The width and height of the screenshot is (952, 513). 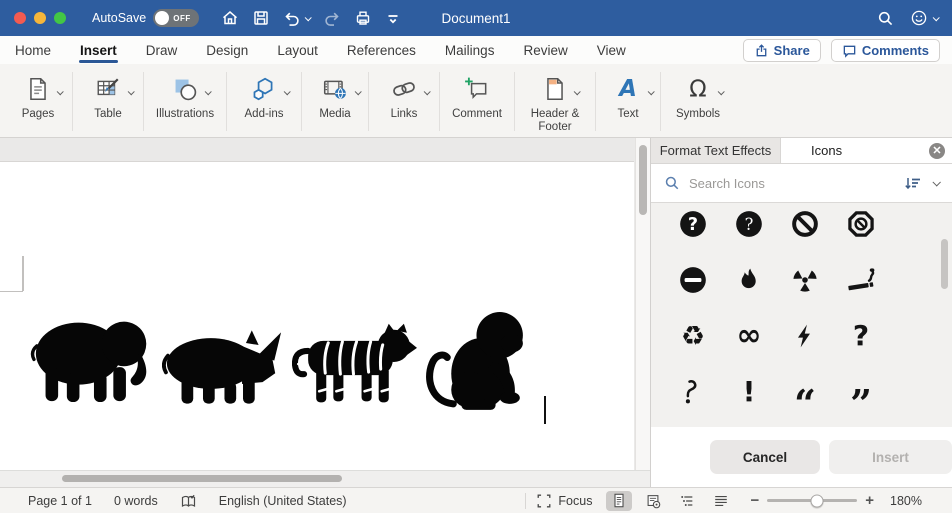 What do you see at coordinates (393, 18) in the screenshot?
I see `customize-toolbar-icon` at bounding box center [393, 18].